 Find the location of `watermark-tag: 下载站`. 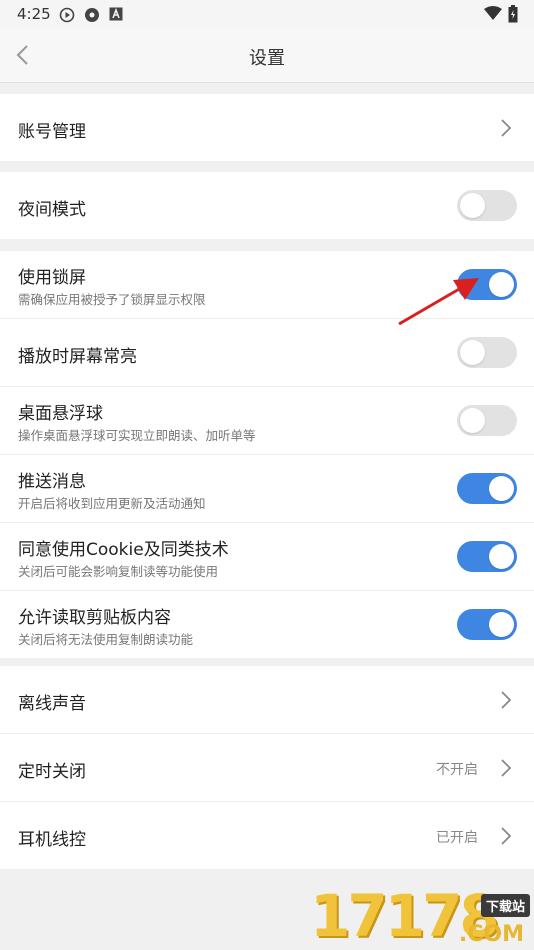

watermark-tag: 下载站 is located at coordinates (505, 905).